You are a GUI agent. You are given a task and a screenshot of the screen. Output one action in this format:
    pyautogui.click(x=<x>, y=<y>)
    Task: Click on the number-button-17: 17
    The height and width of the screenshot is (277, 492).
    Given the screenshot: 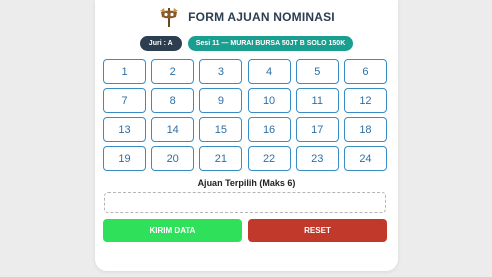 What is the action you would take?
    pyautogui.click(x=317, y=129)
    